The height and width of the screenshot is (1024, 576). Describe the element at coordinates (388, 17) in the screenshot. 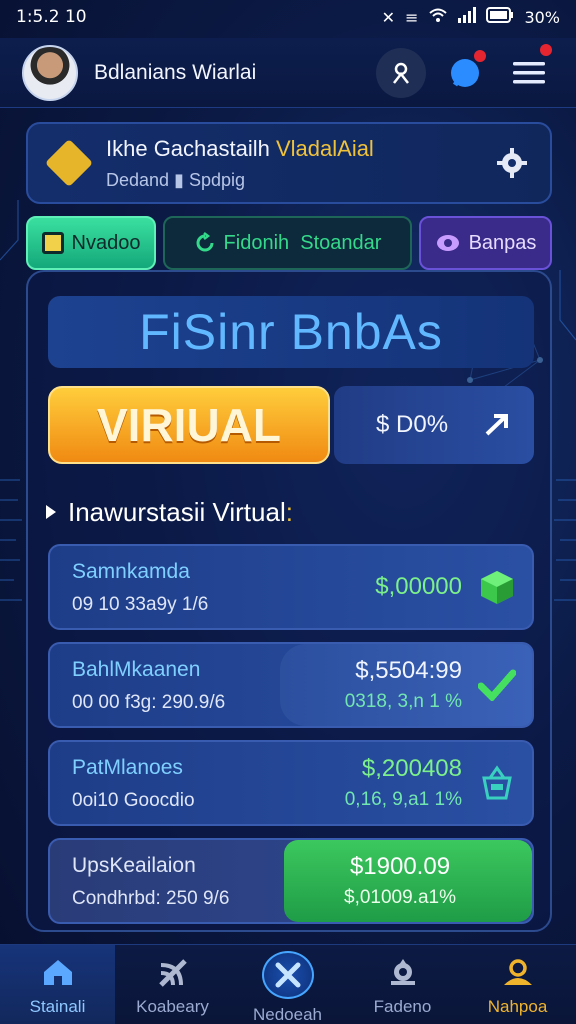

I see `mute-icon: ✕` at that location.